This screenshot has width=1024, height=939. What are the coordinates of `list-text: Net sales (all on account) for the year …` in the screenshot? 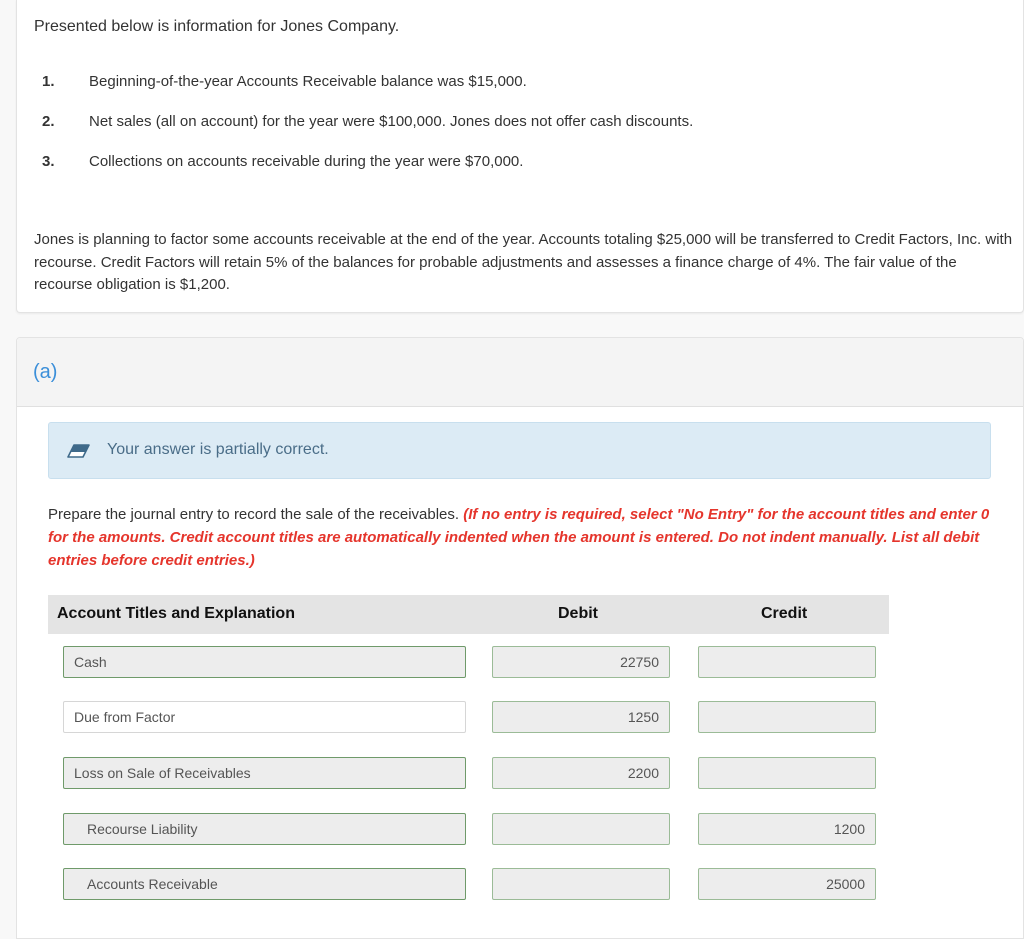 It's located at (391, 121).